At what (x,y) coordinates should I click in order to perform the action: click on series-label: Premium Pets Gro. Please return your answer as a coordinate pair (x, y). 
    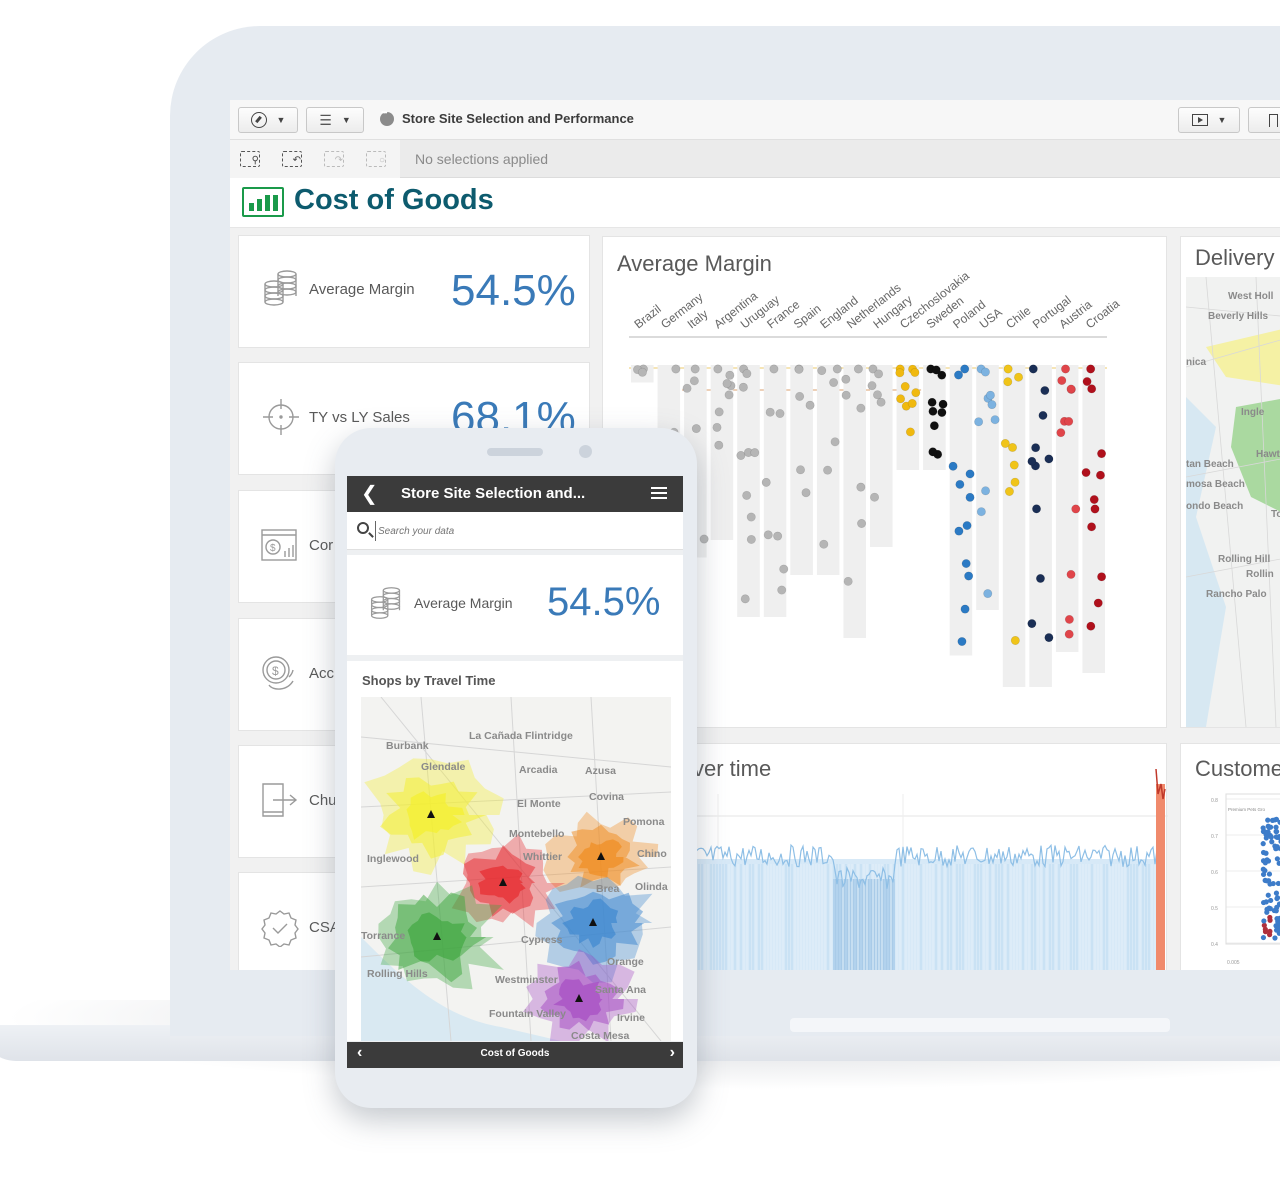
    Looking at the image, I should click on (1247, 809).